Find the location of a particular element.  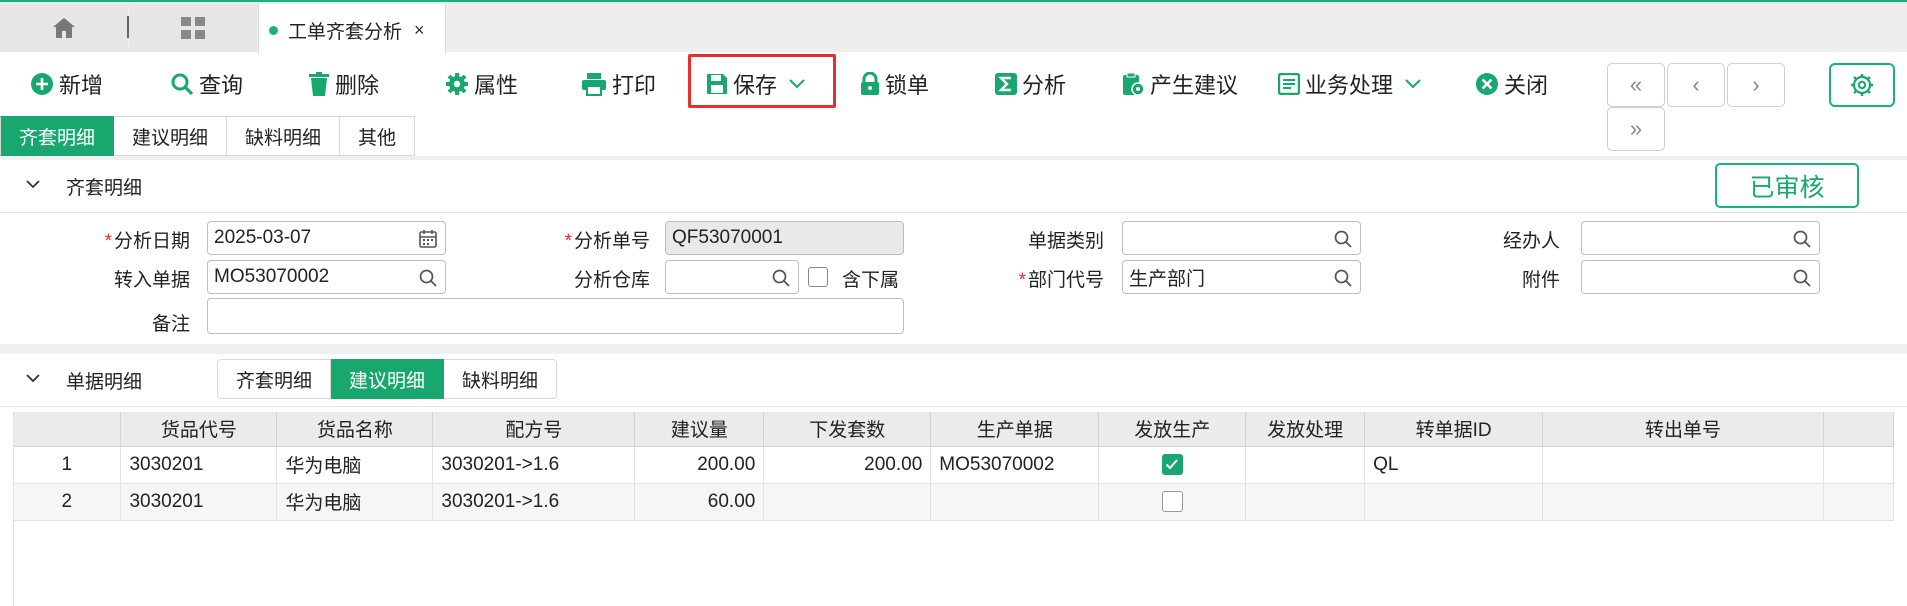

gear-icon is located at coordinates (457, 84).